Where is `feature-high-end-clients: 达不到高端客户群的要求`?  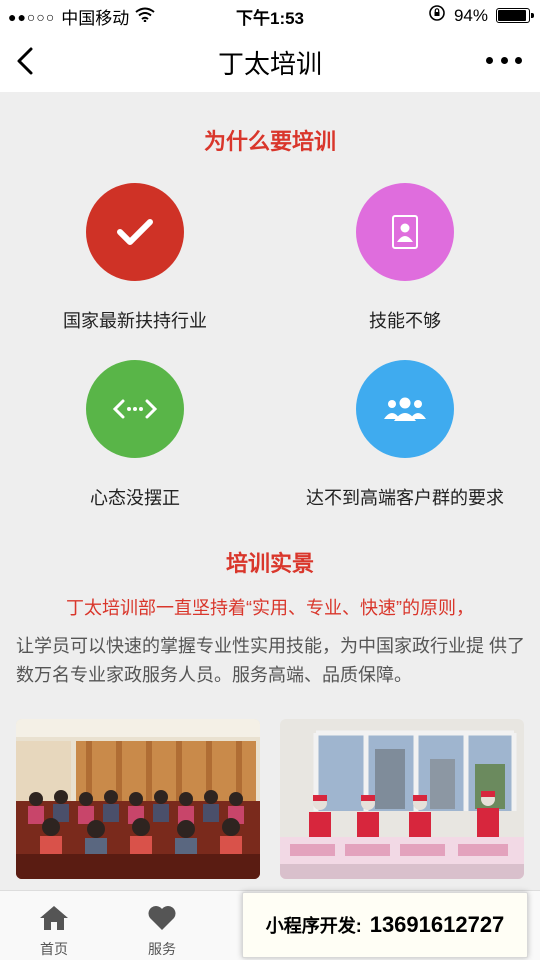
feature-high-end-clients: 达不到高端客户群的要求 is located at coordinates (405, 435).